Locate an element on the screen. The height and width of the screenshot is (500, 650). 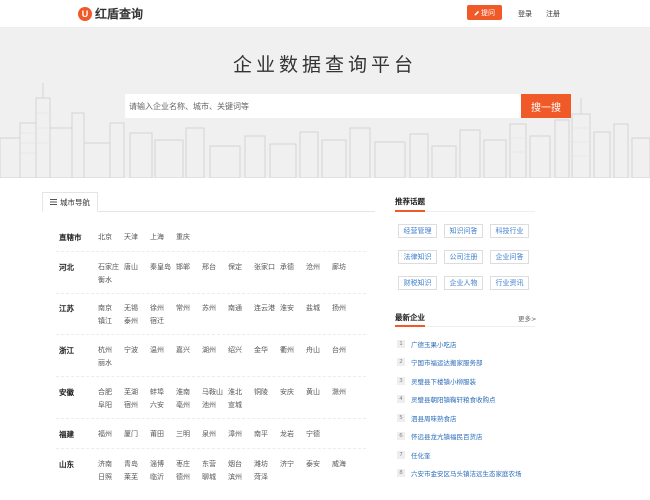
city-link: 蚌埠 is located at coordinates (163, 393).